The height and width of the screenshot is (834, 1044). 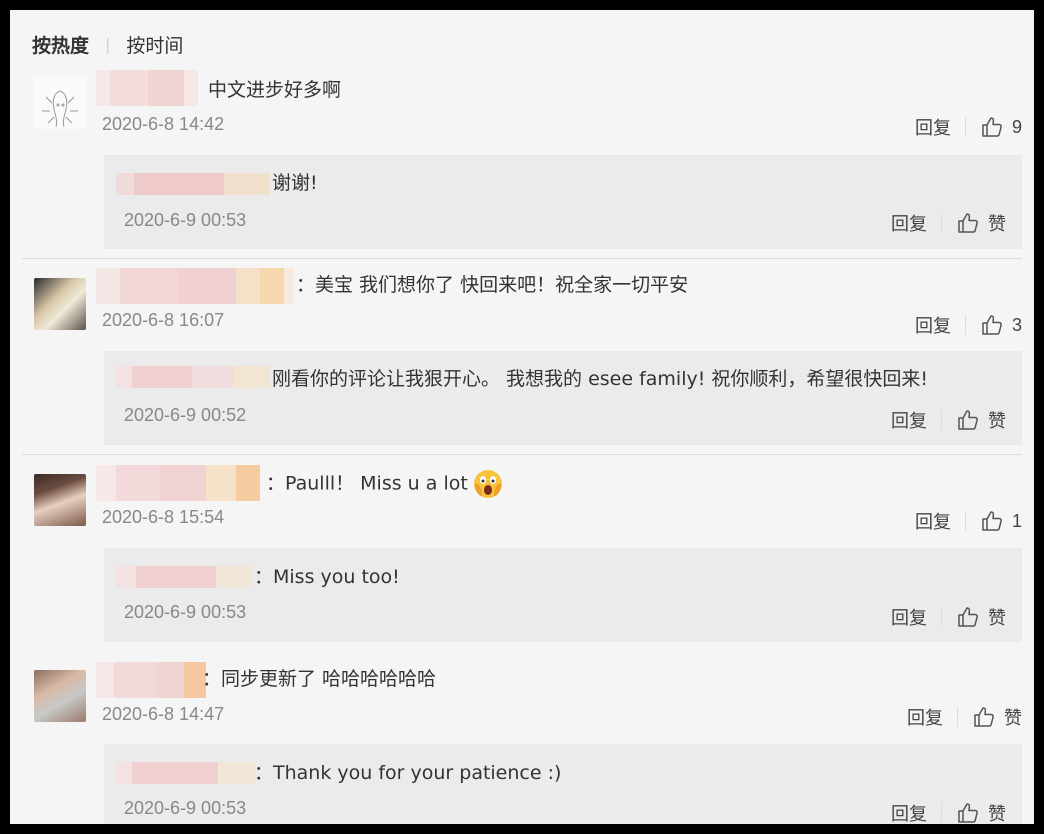 I want to click on like-count: 3, so click(x=1017, y=325).